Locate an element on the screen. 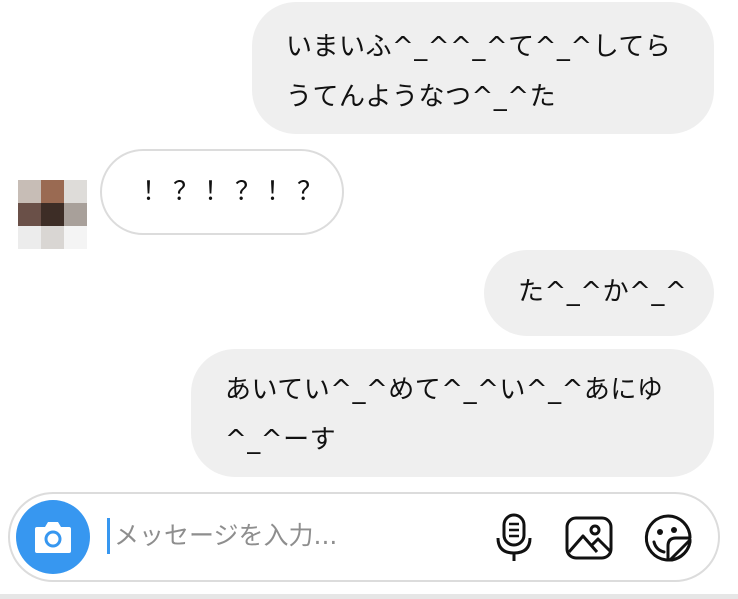 The height and width of the screenshot is (599, 738). message-bubble-received: ！？！？！？ is located at coordinates (222, 192).